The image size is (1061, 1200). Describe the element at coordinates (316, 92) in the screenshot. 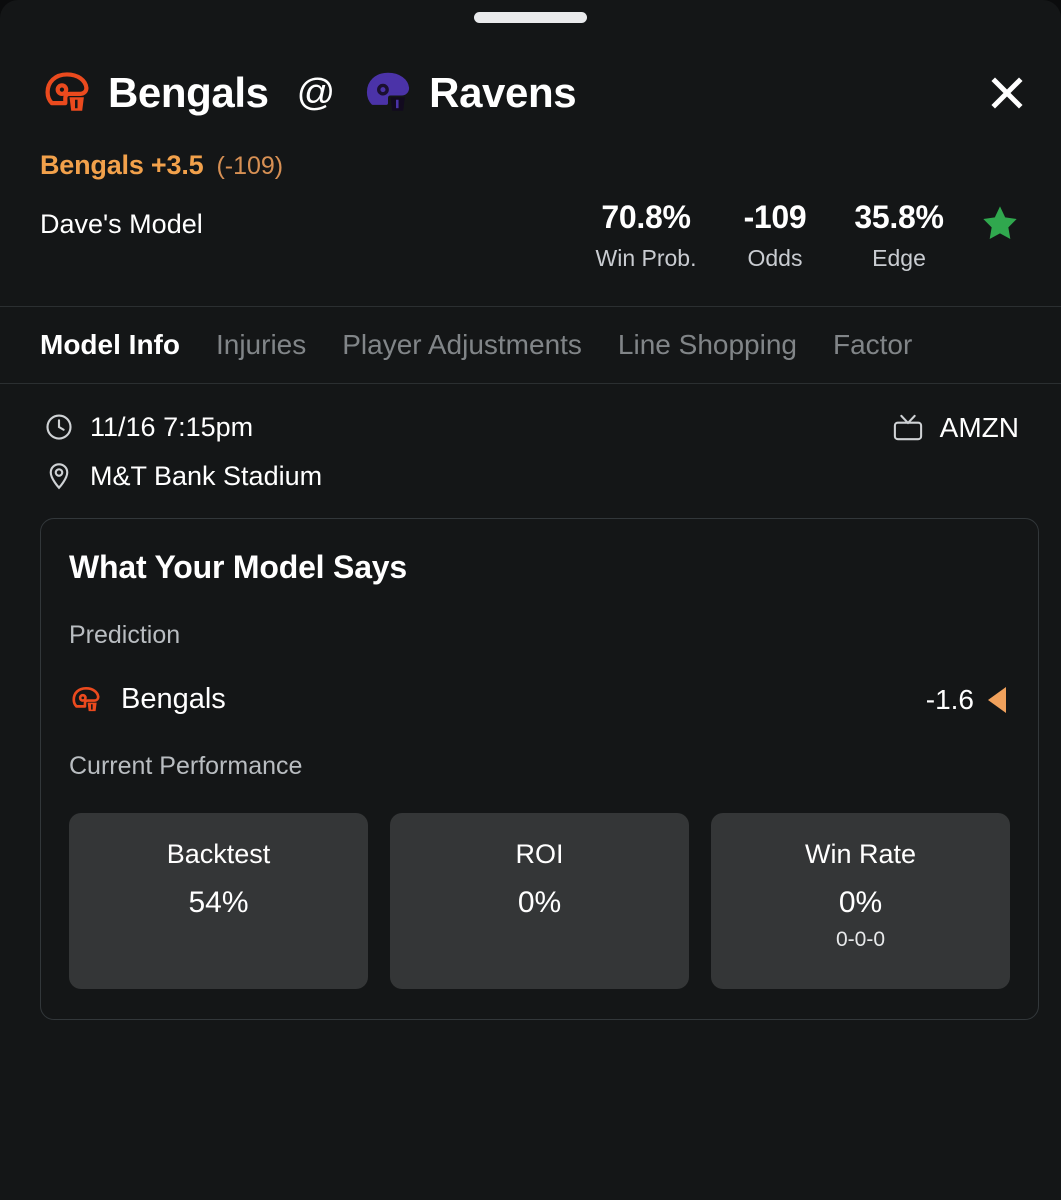

I see `at-symbol: @` at that location.